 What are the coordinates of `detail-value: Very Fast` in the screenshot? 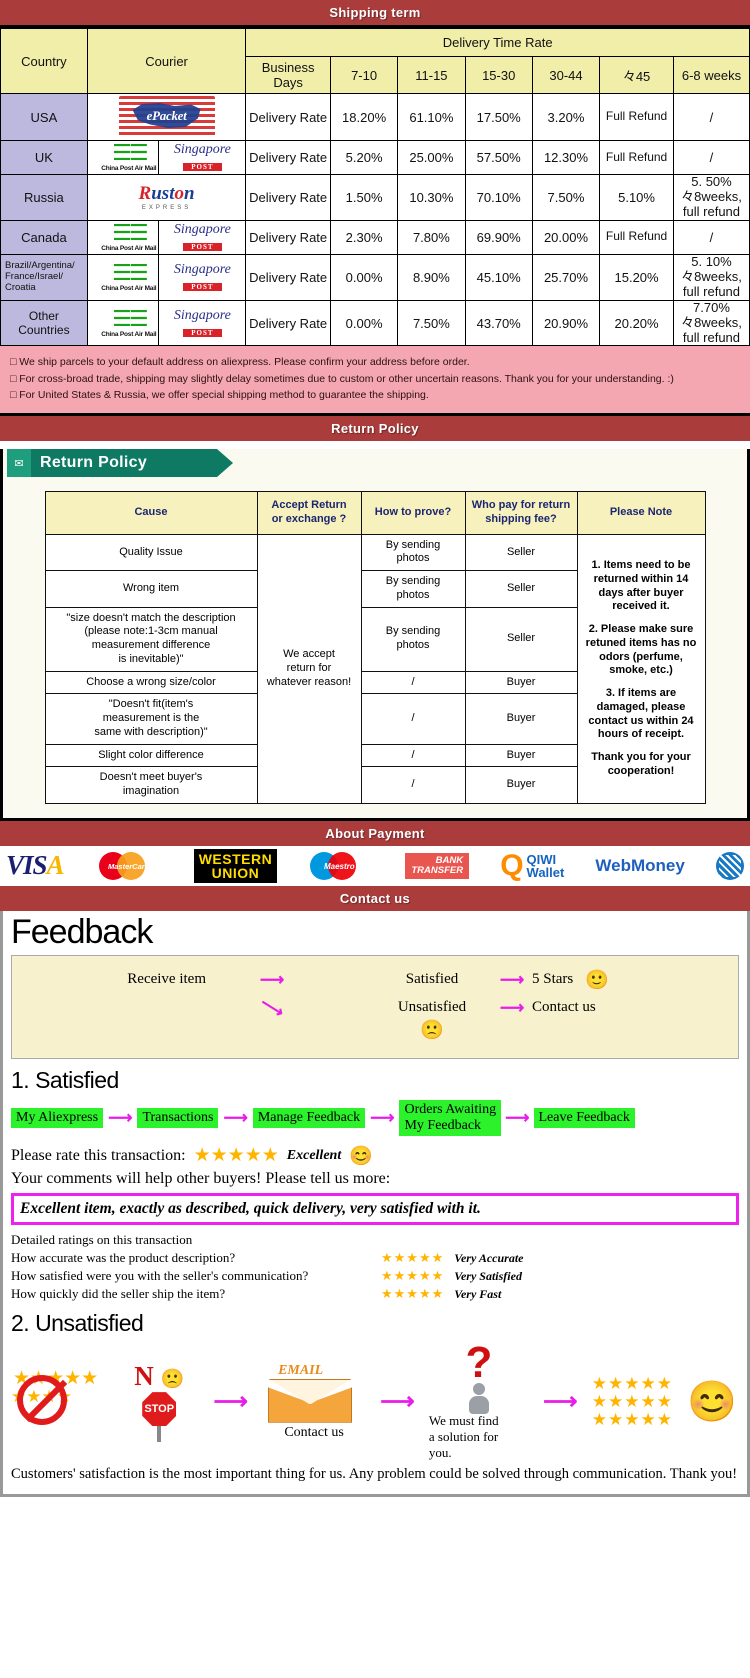 It's located at (478, 1294).